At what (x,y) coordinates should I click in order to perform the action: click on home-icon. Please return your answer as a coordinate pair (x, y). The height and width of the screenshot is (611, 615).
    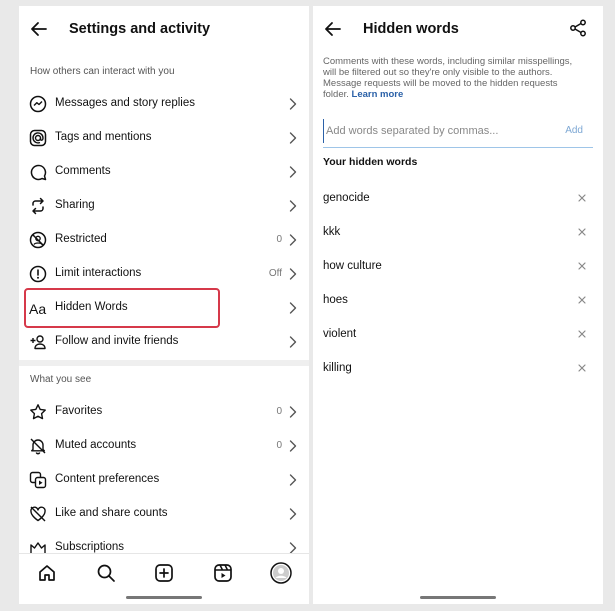
    Looking at the image, I should click on (47, 573).